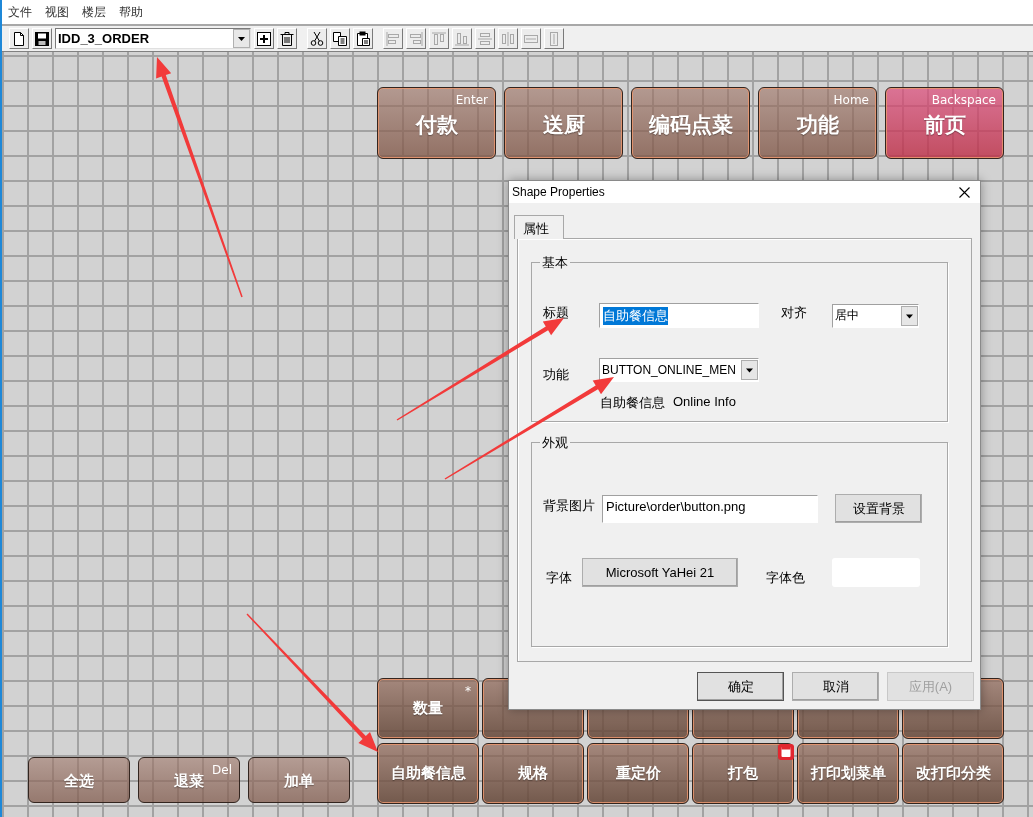  I want to click on field-label: 字体色, so click(786, 577).